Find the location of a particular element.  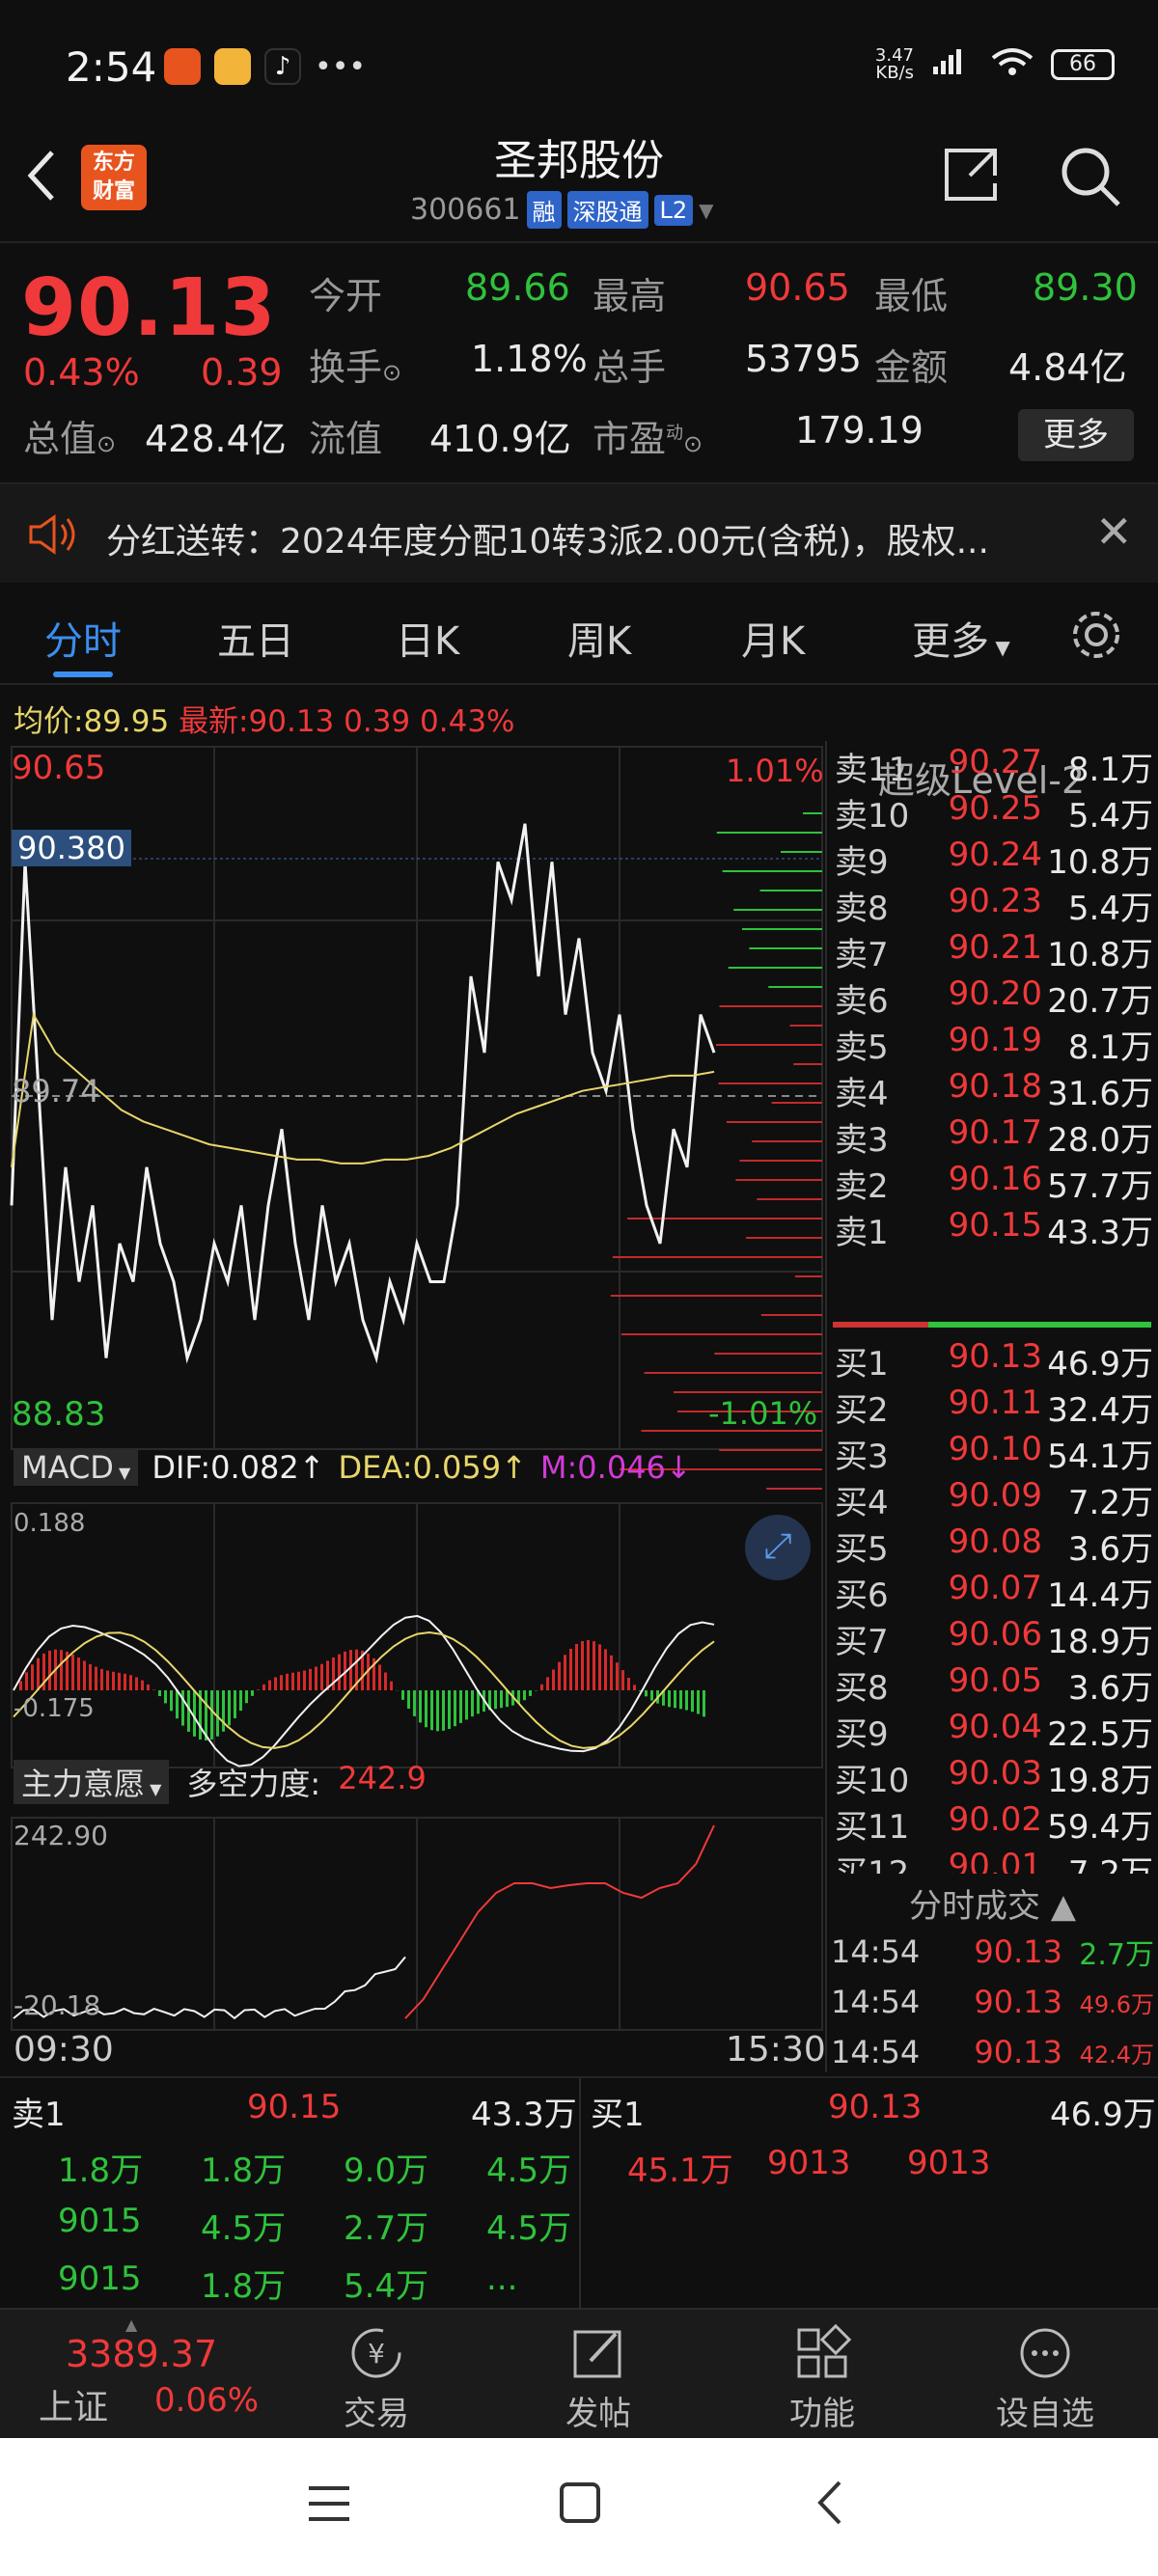

sell-level: 卖1 90.15 43.3万 is located at coordinates (994, 1229).